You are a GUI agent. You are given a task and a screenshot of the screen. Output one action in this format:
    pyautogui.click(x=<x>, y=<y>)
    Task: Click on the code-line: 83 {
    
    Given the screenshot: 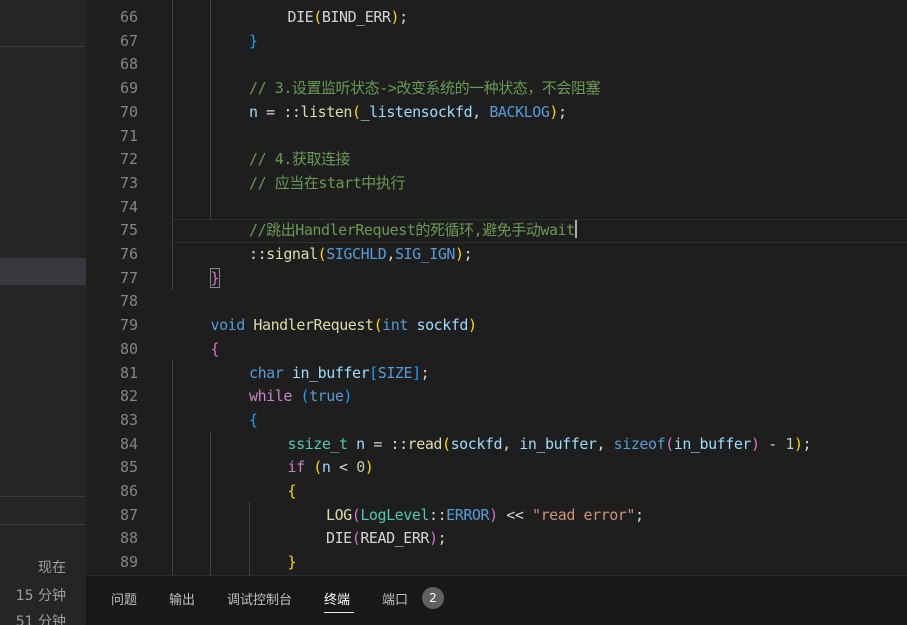 What is the action you would take?
    pyautogui.click(x=496, y=420)
    